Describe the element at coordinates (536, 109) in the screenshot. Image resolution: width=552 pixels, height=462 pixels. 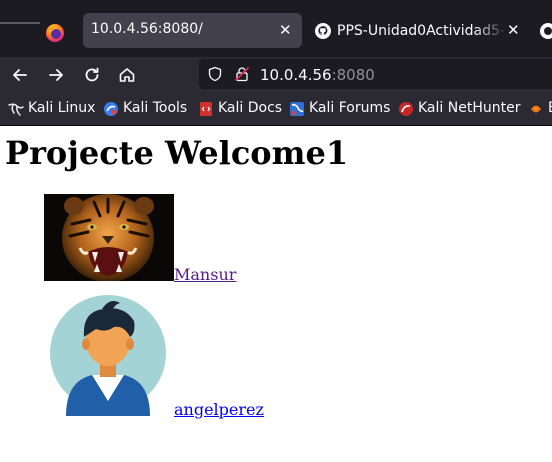
I see `exploit-db-icon` at that location.